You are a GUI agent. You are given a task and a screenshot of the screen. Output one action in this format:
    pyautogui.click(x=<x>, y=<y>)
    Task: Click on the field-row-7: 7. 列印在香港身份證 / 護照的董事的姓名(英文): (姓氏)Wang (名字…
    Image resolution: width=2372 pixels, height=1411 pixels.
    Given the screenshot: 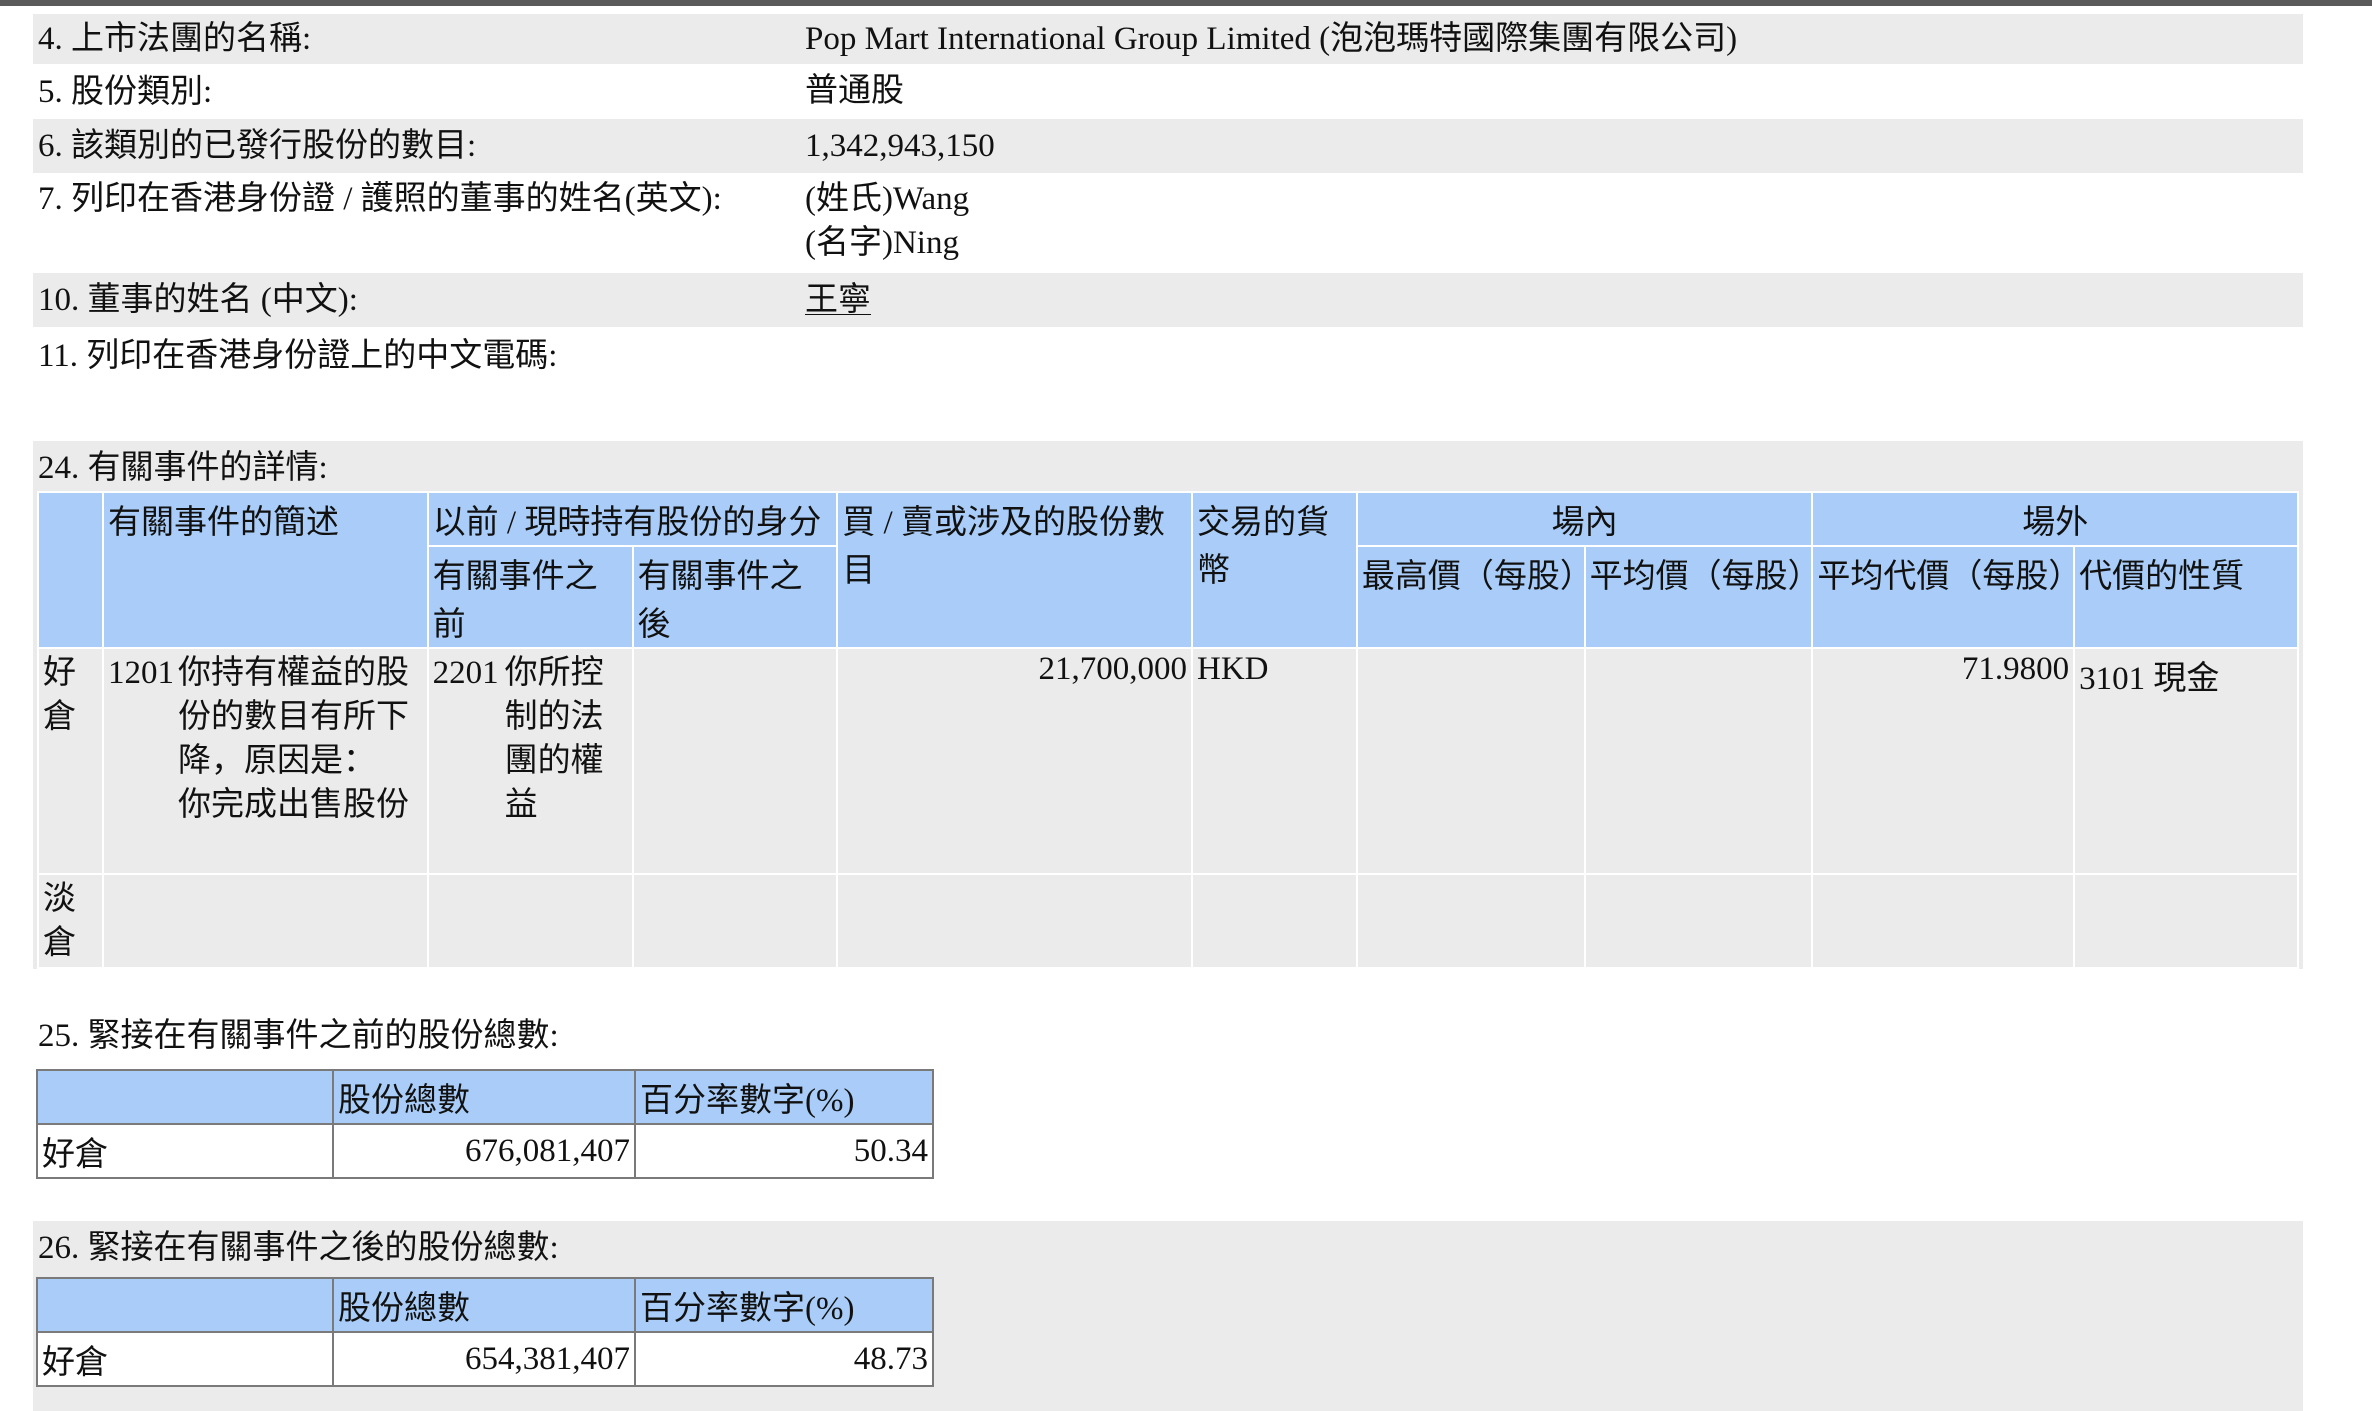 What is the action you would take?
    pyautogui.click(x=1168, y=223)
    